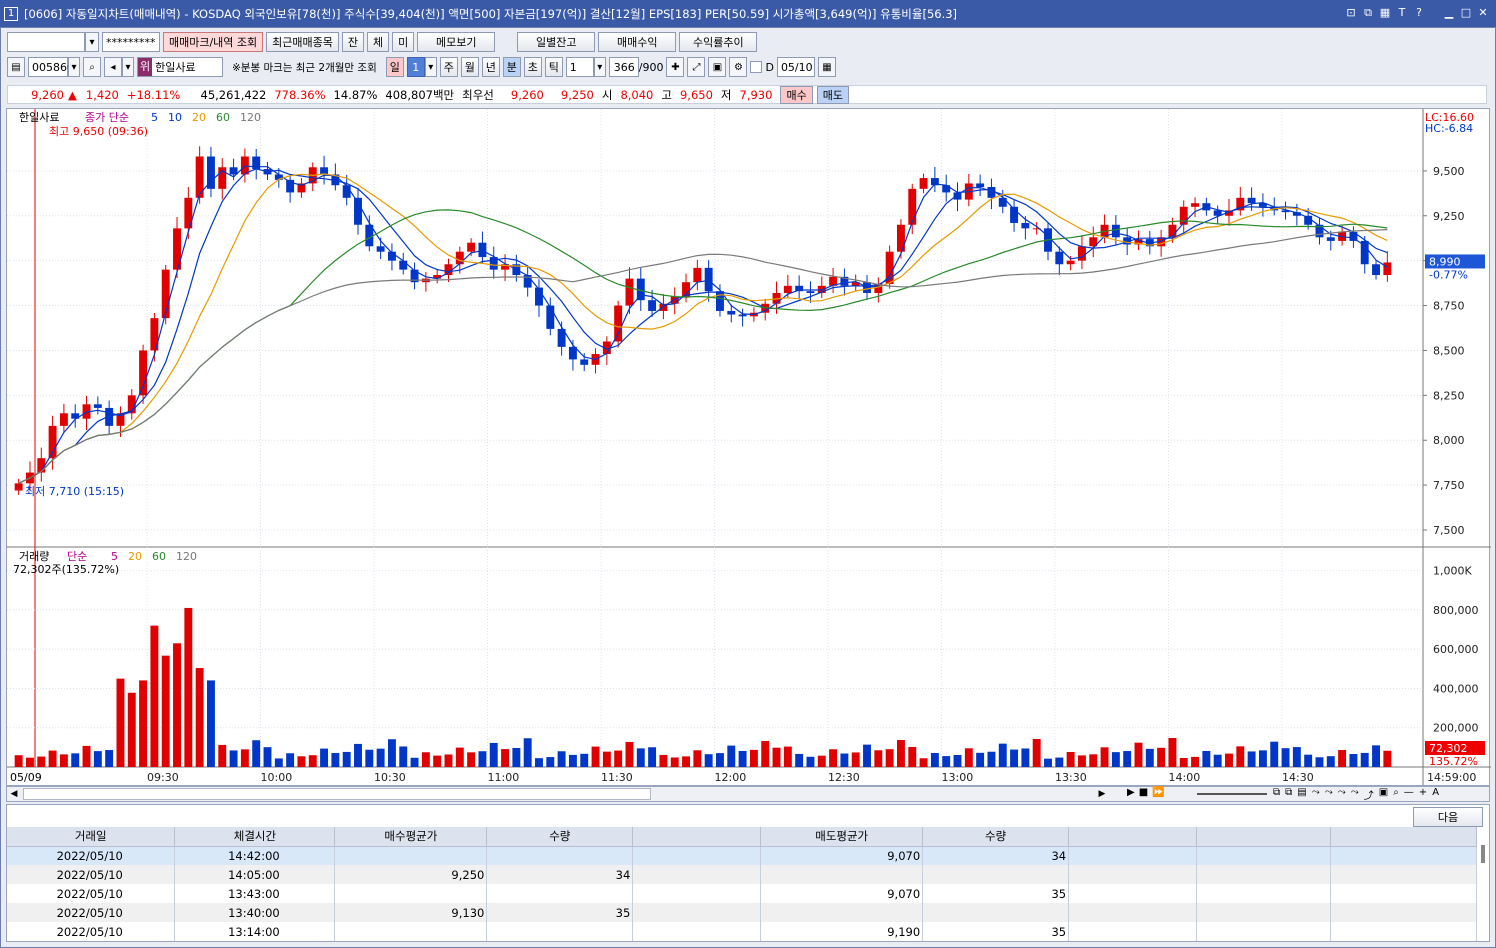 The width and height of the screenshot is (1496, 948). I want to click on minimize-icon: ▁, so click(1449, 12).